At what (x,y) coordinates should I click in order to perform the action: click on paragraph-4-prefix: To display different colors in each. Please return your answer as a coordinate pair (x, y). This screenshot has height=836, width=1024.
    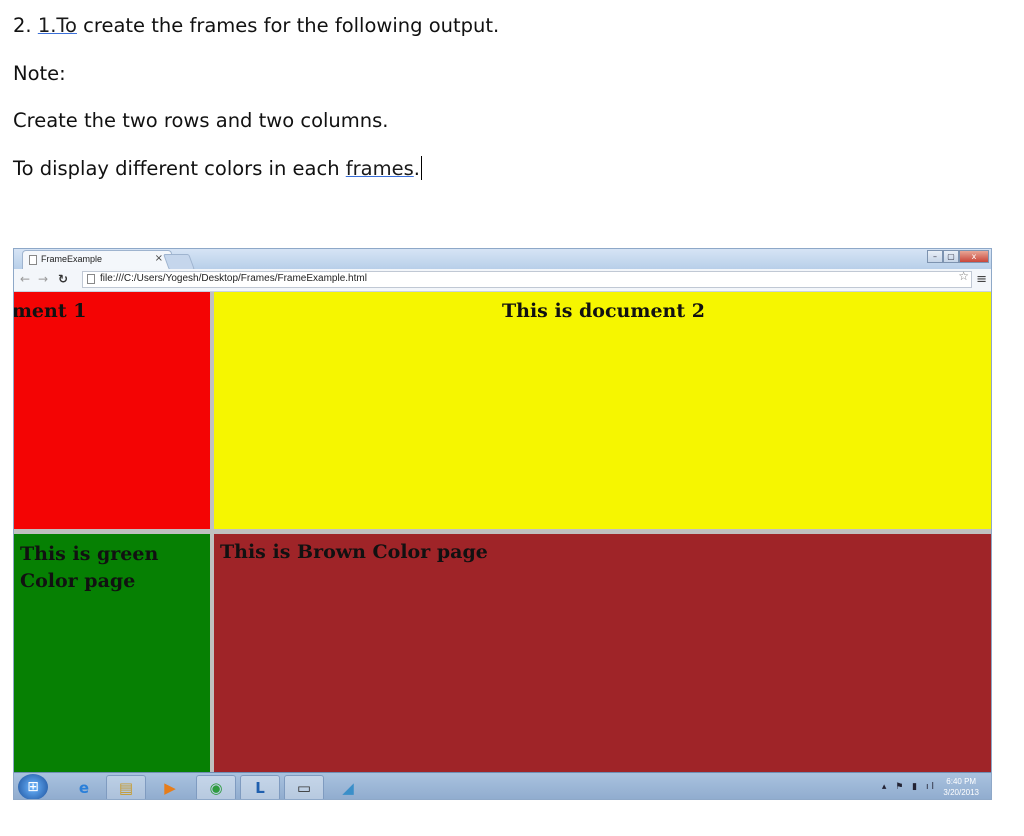
    Looking at the image, I should click on (179, 168).